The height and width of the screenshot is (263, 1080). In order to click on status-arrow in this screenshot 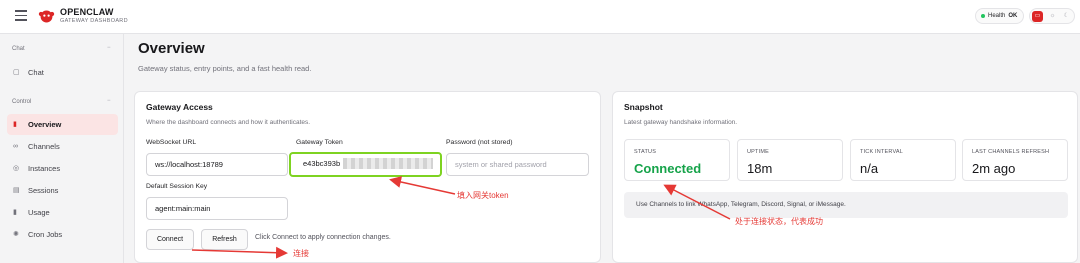, I will do `click(697, 202)`.